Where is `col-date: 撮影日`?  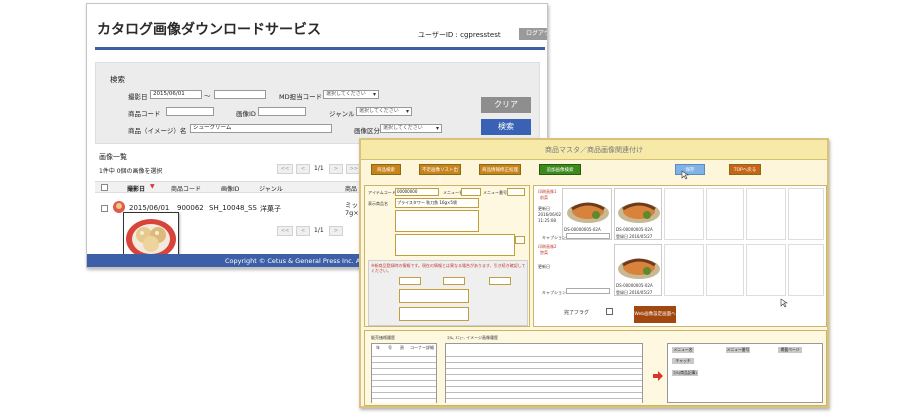
col-date: 撮影日 is located at coordinates (136, 188).